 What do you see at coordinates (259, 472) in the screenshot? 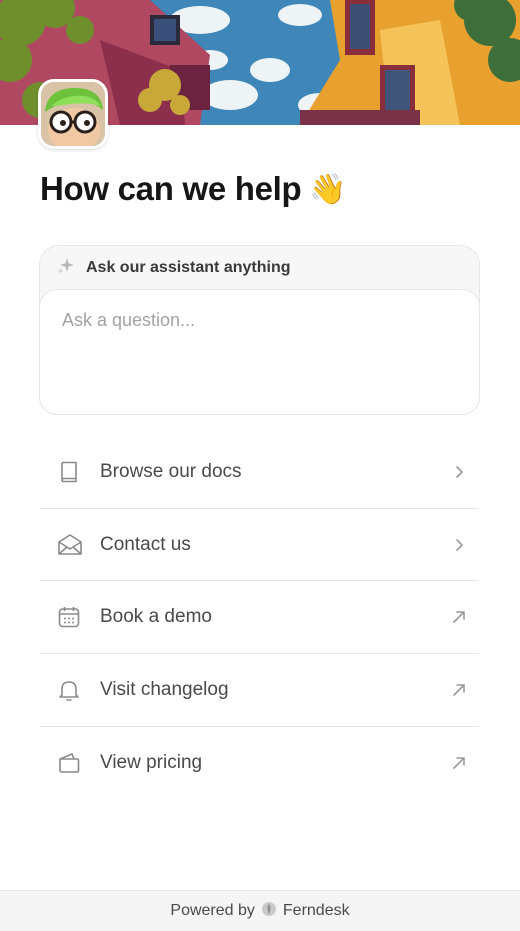
I see `browse-docs-link: Browse our docs` at bounding box center [259, 472].